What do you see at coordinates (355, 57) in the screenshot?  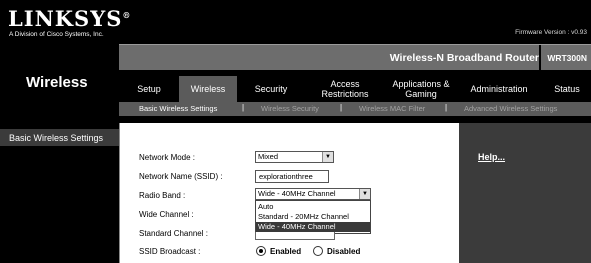 I see `product-bar: Wireless-N Broadband Router WRT300N` at bounding box center [355, 57].